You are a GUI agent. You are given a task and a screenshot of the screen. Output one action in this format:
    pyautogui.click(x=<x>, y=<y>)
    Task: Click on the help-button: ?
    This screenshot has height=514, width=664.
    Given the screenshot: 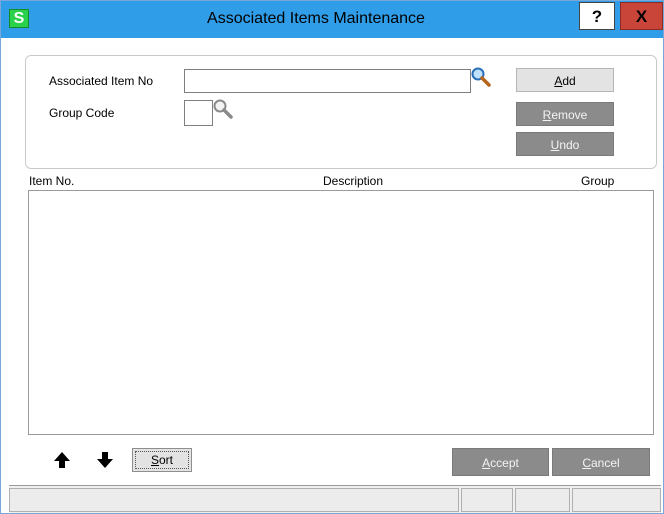 What is the action you would take?
    pyautogui.click(x=597, y=16)
    